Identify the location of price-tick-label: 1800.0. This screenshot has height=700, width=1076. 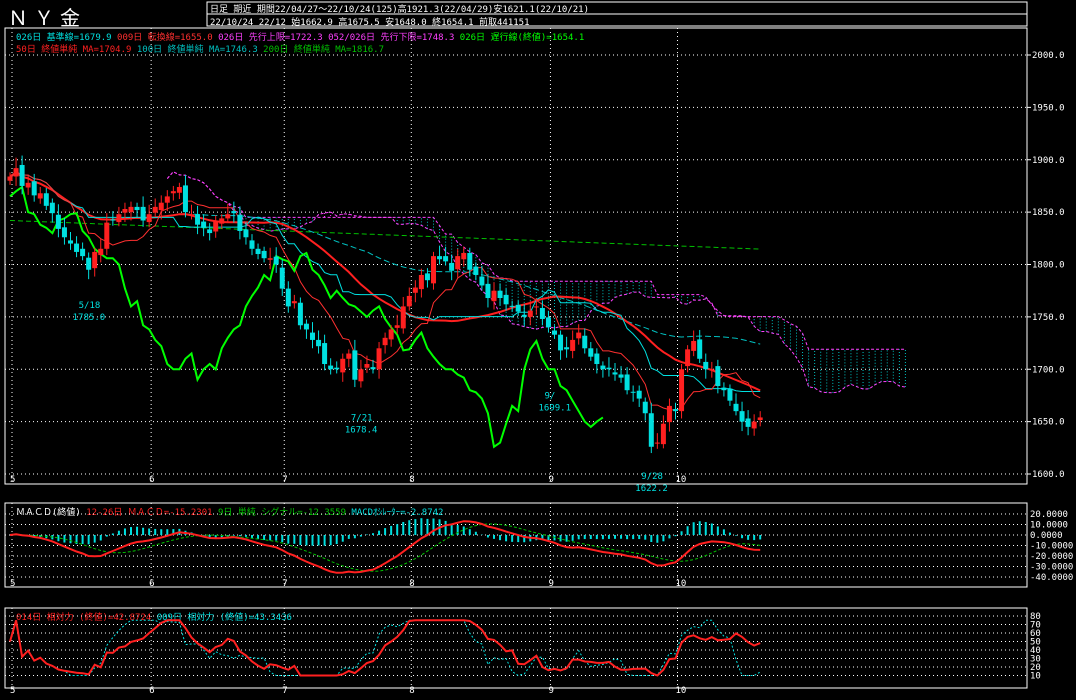
(1048, 266).